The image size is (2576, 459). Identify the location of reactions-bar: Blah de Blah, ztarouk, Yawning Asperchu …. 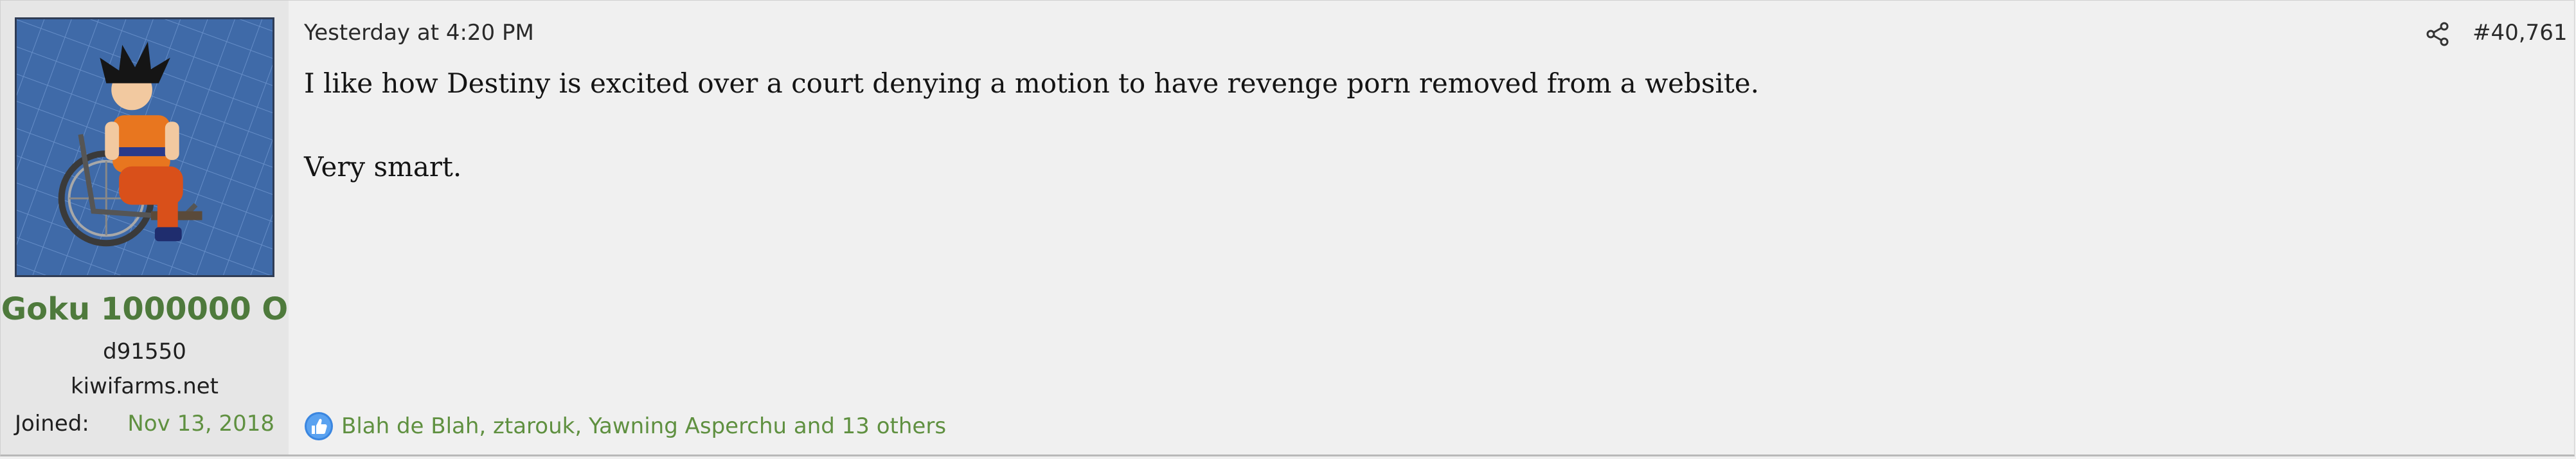
(625, 427).